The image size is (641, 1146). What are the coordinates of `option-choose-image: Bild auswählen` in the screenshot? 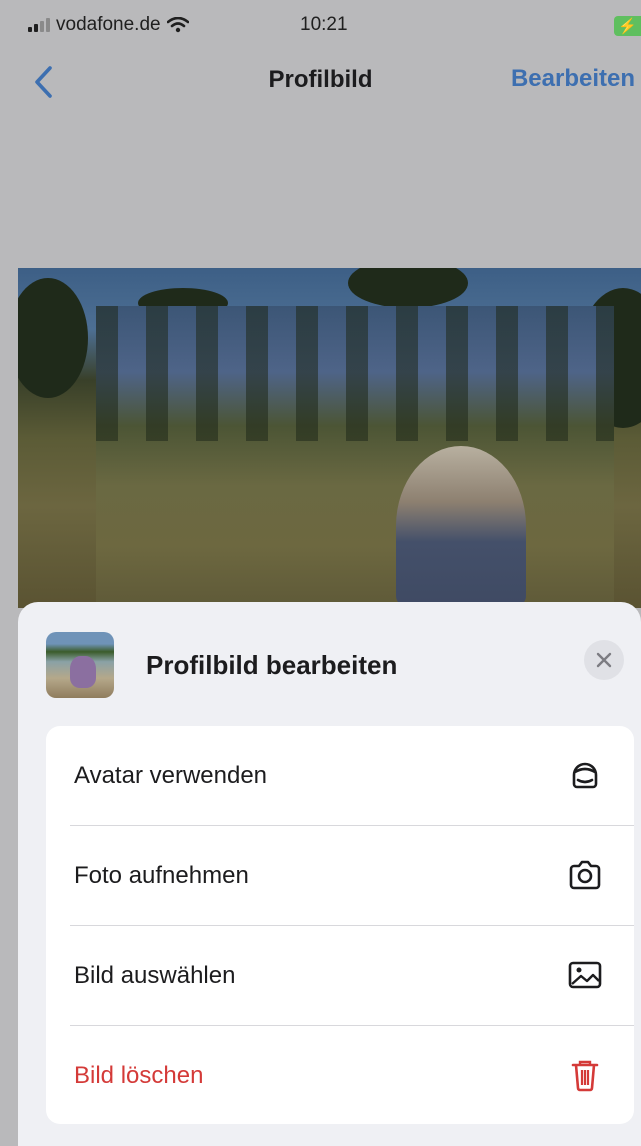 It's located at (340, 975).